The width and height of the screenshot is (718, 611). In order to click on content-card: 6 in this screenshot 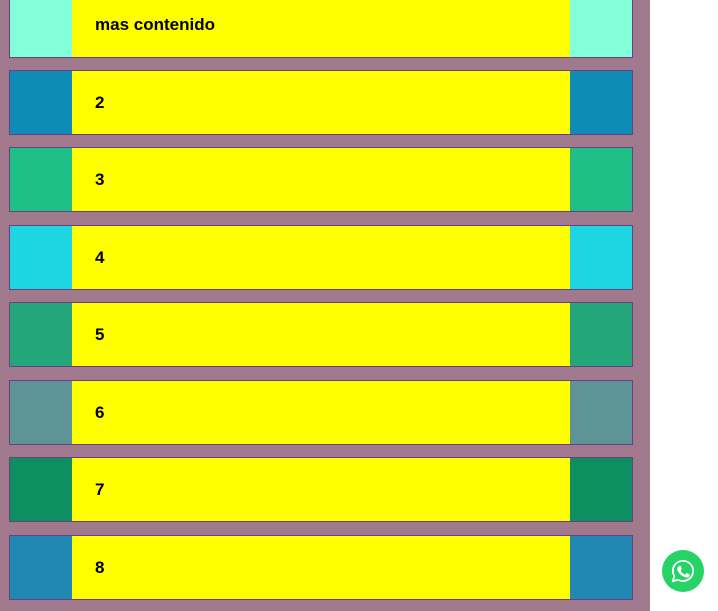, I will do `click(321, 412)`.